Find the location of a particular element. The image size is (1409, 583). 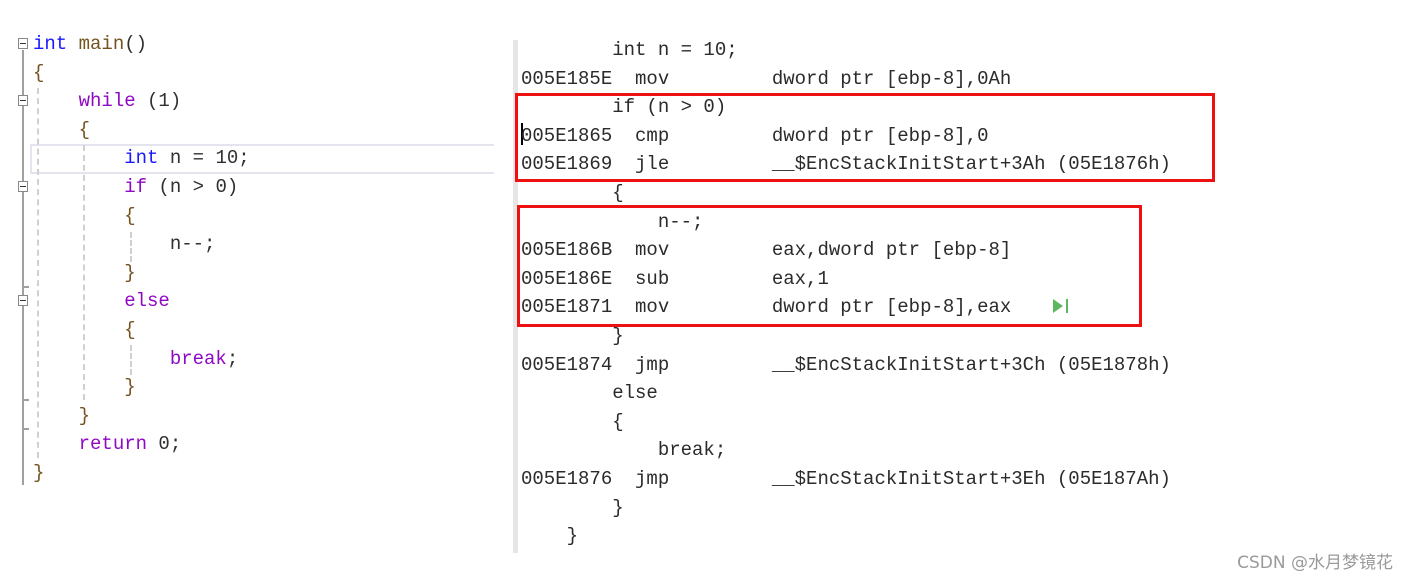

code-line: int main() is located at coordinates (90, 44).